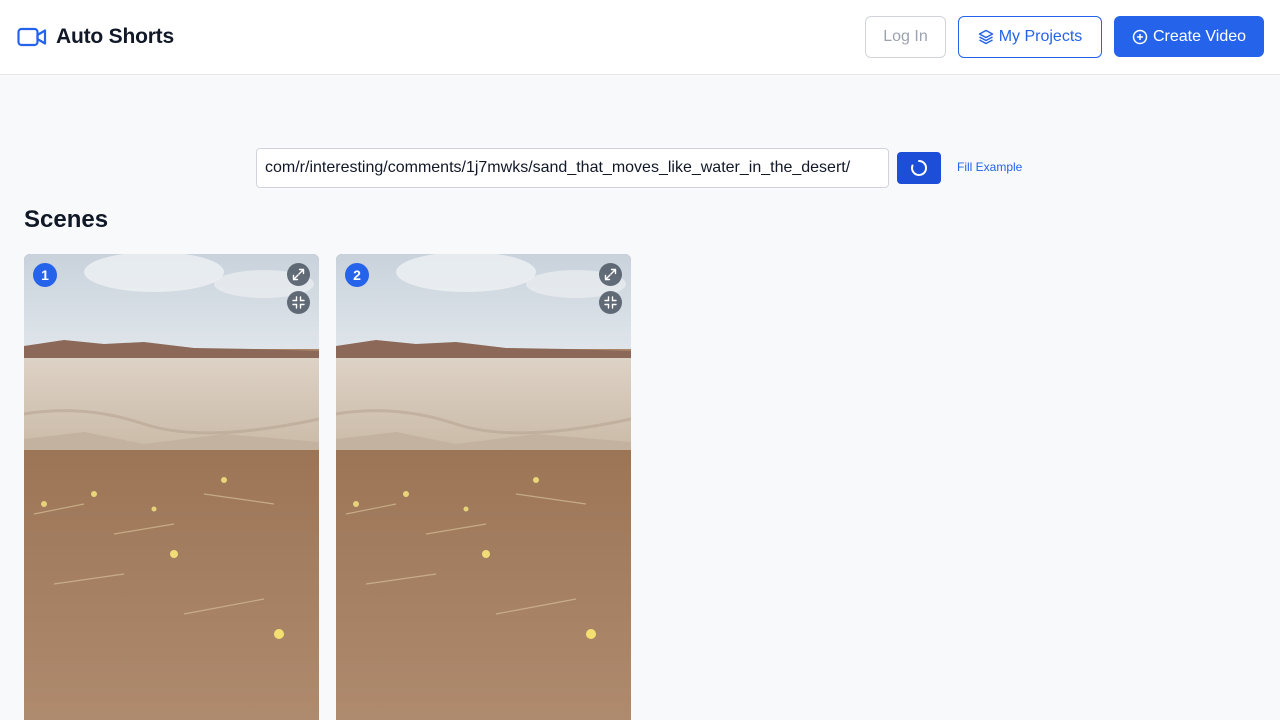 The image size is (1280, 720). I want to click on scene-card: 1, so click(171, 487).